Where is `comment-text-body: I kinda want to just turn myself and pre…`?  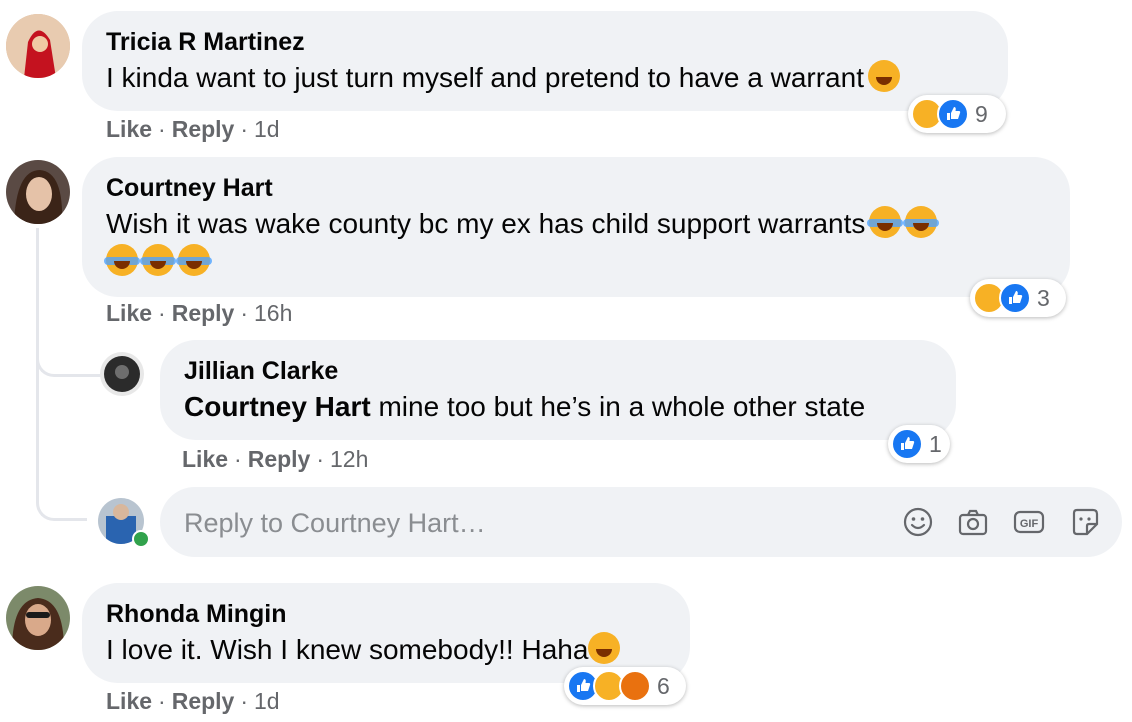 comment-text-body: I kinda want to just turn myself and pre… is located at coordinates (485, 77).